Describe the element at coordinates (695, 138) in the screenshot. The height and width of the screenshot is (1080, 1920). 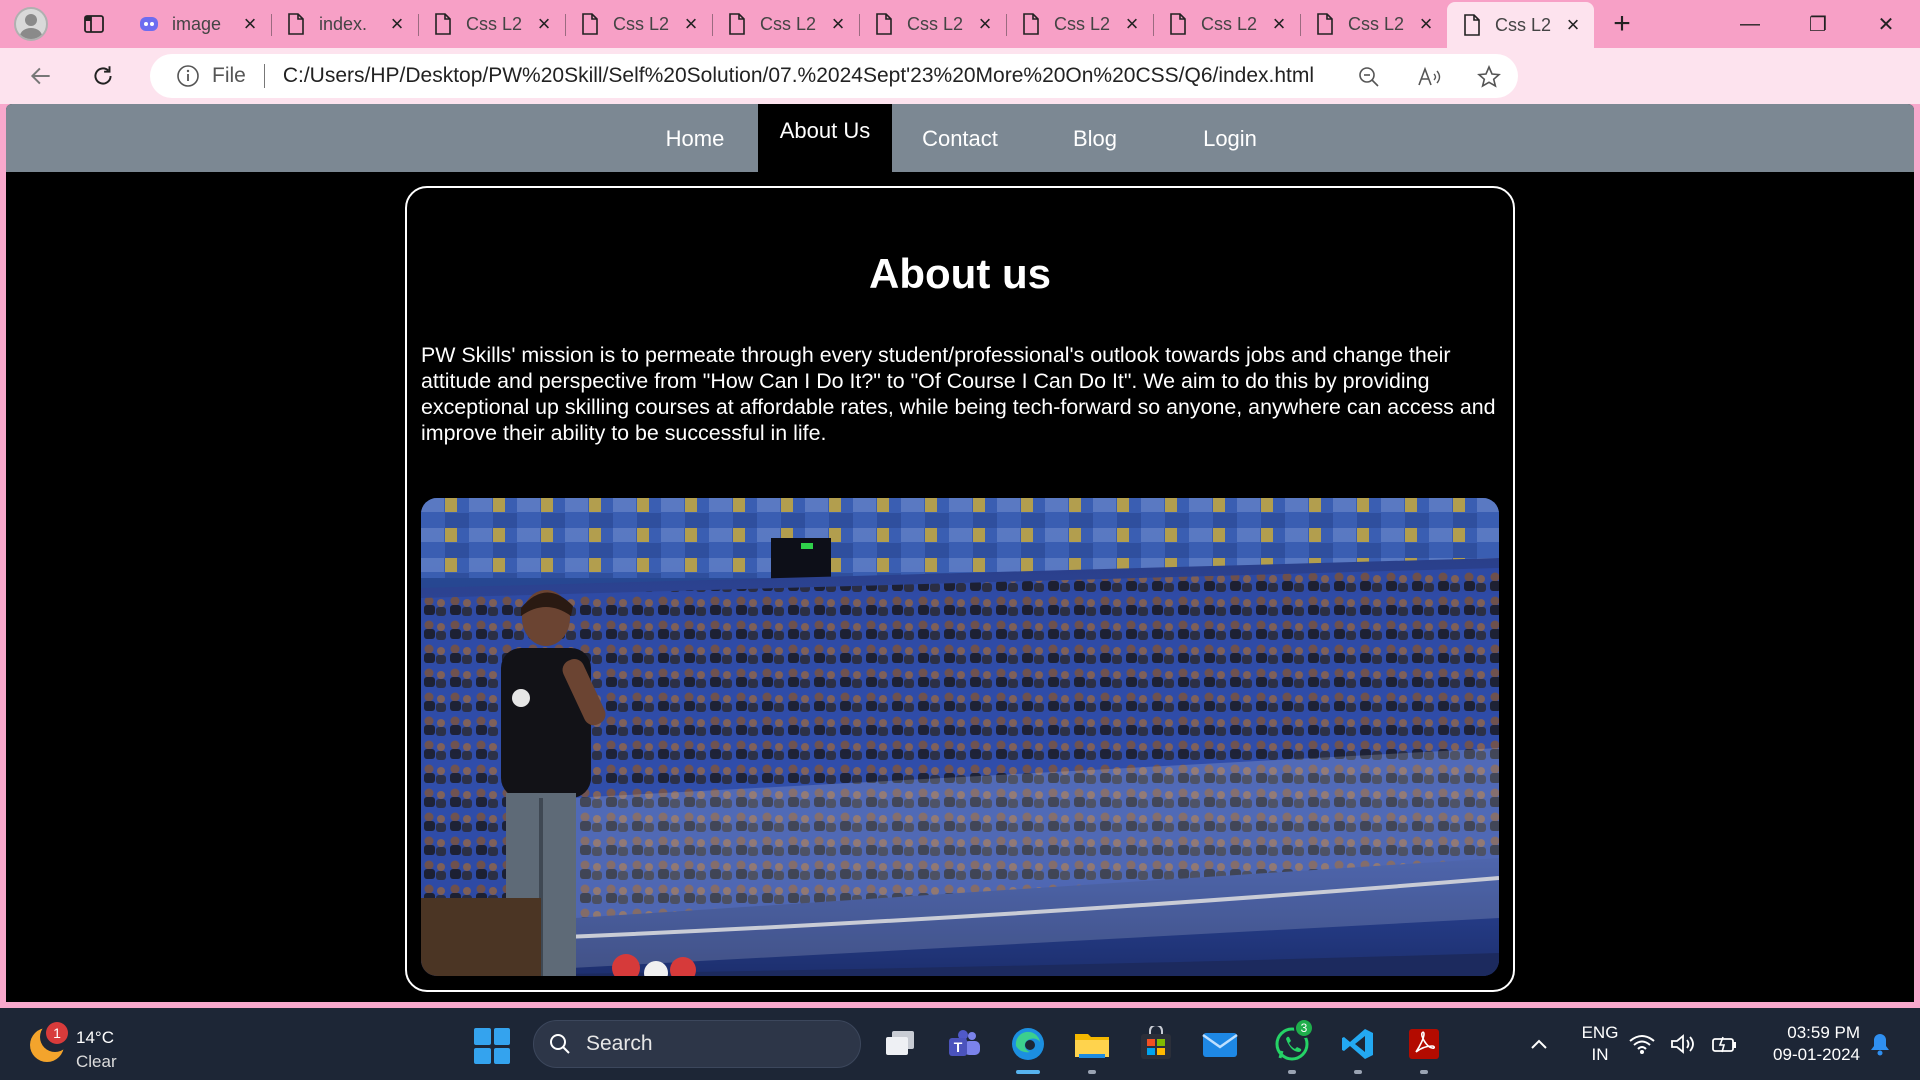
I see `nav-home: Home` at that location.